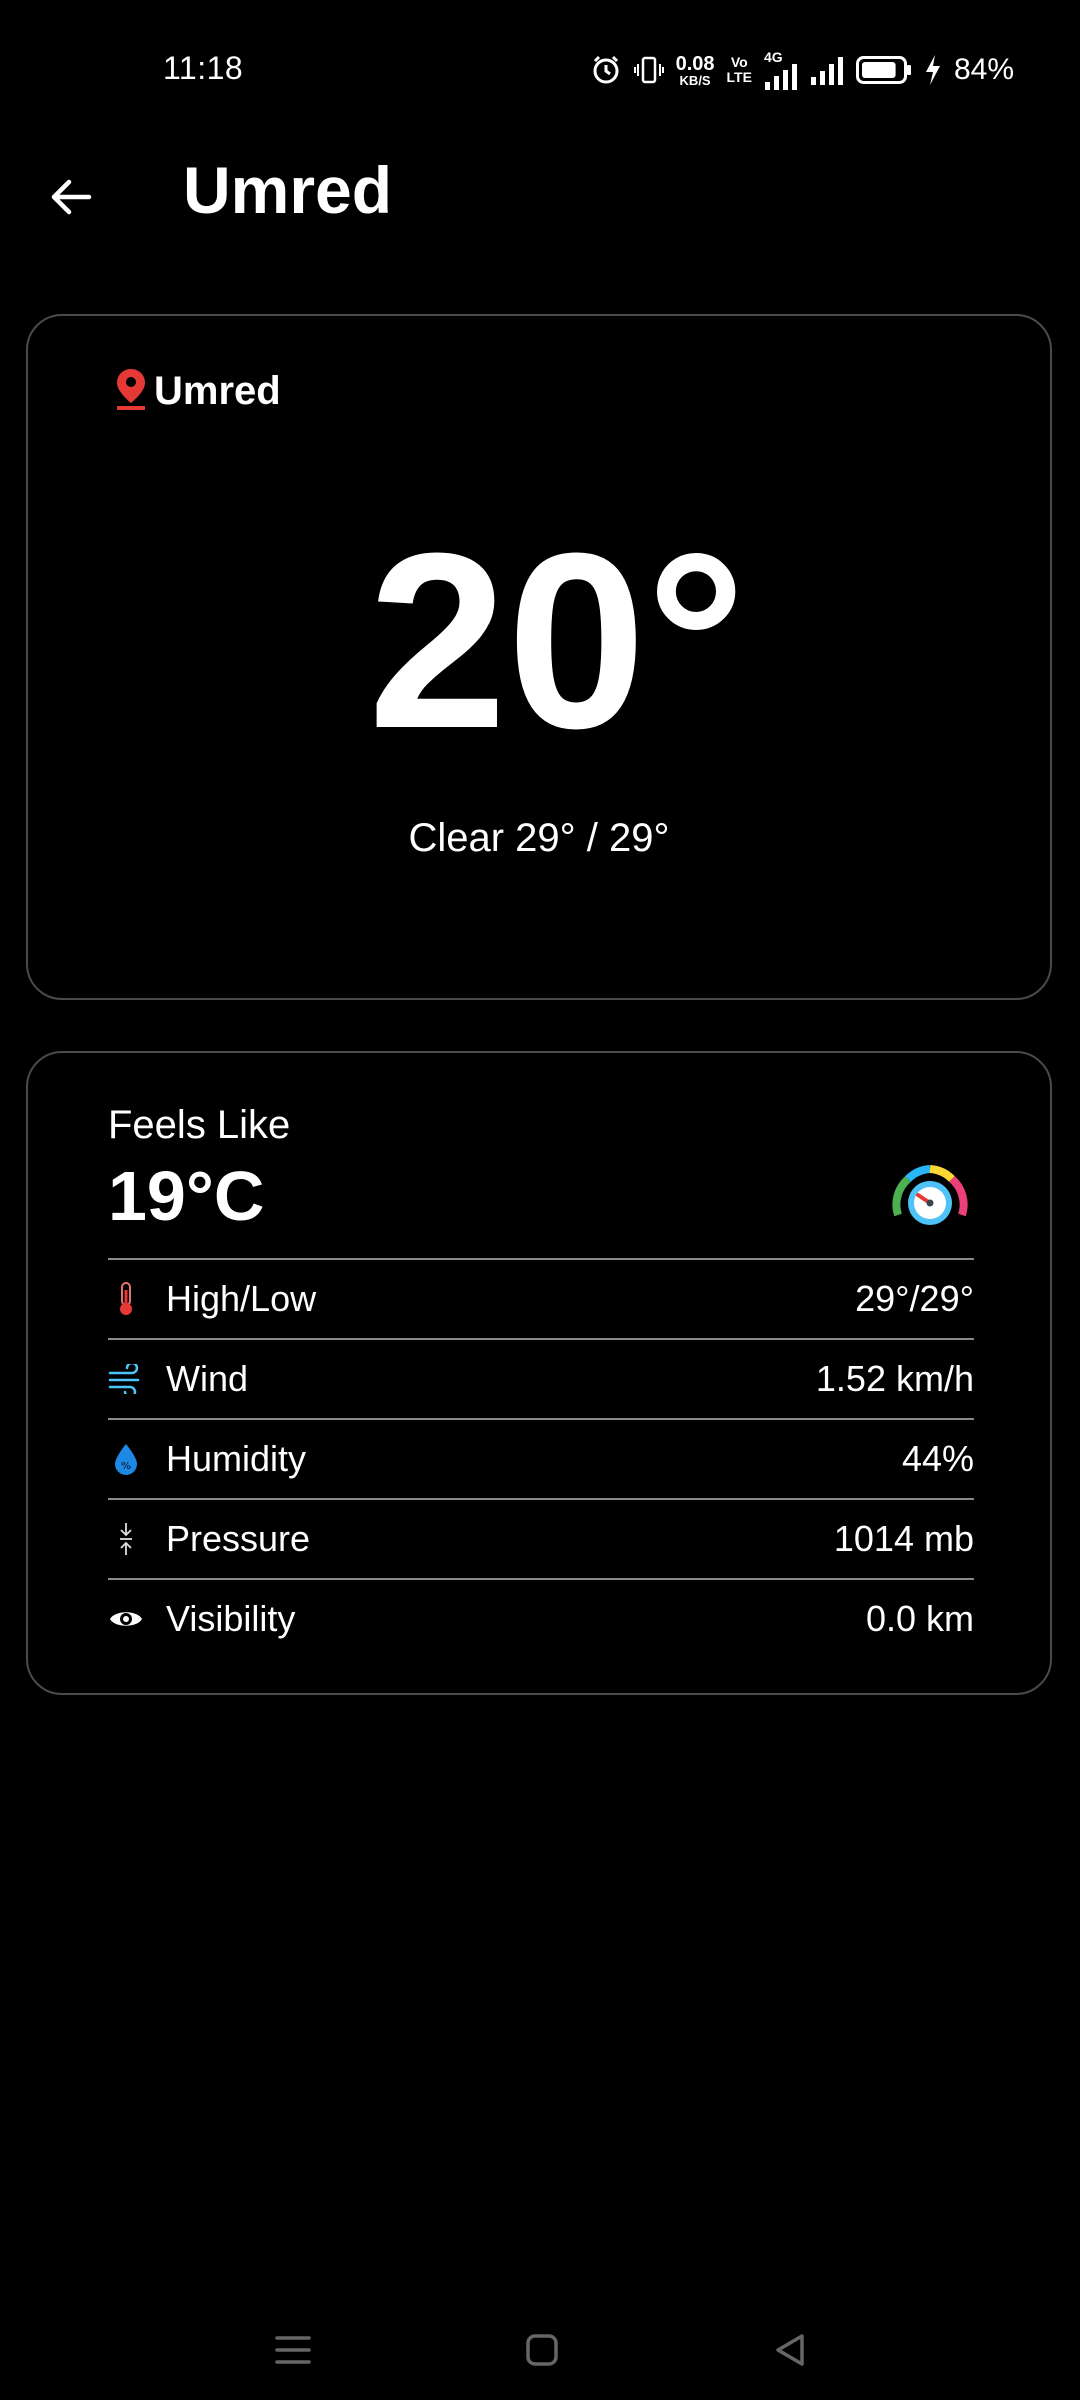  I want to click on arrow-left-icon, so click(71, 197).